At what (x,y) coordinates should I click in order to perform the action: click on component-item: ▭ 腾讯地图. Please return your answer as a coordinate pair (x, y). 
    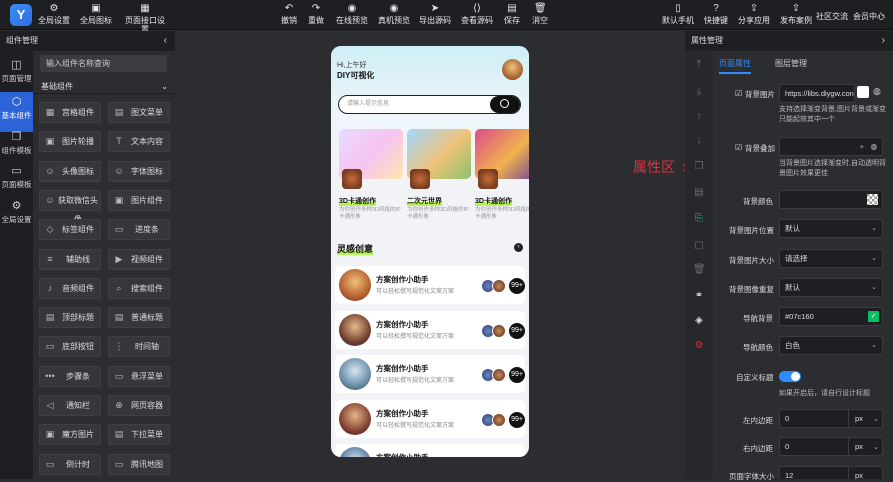
    Looking at the image, I should click on (139, 464).